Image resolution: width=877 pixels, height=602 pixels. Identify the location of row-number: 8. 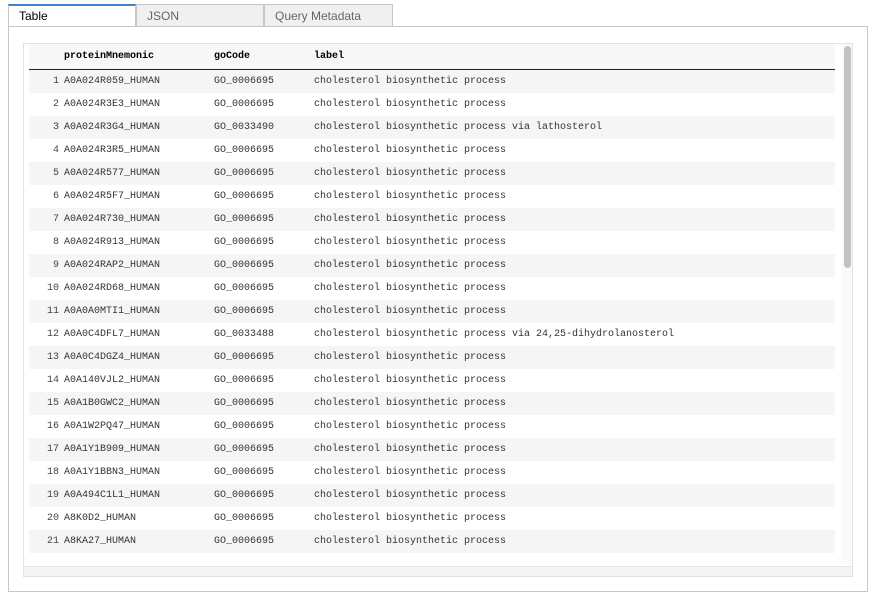
(46, 242).